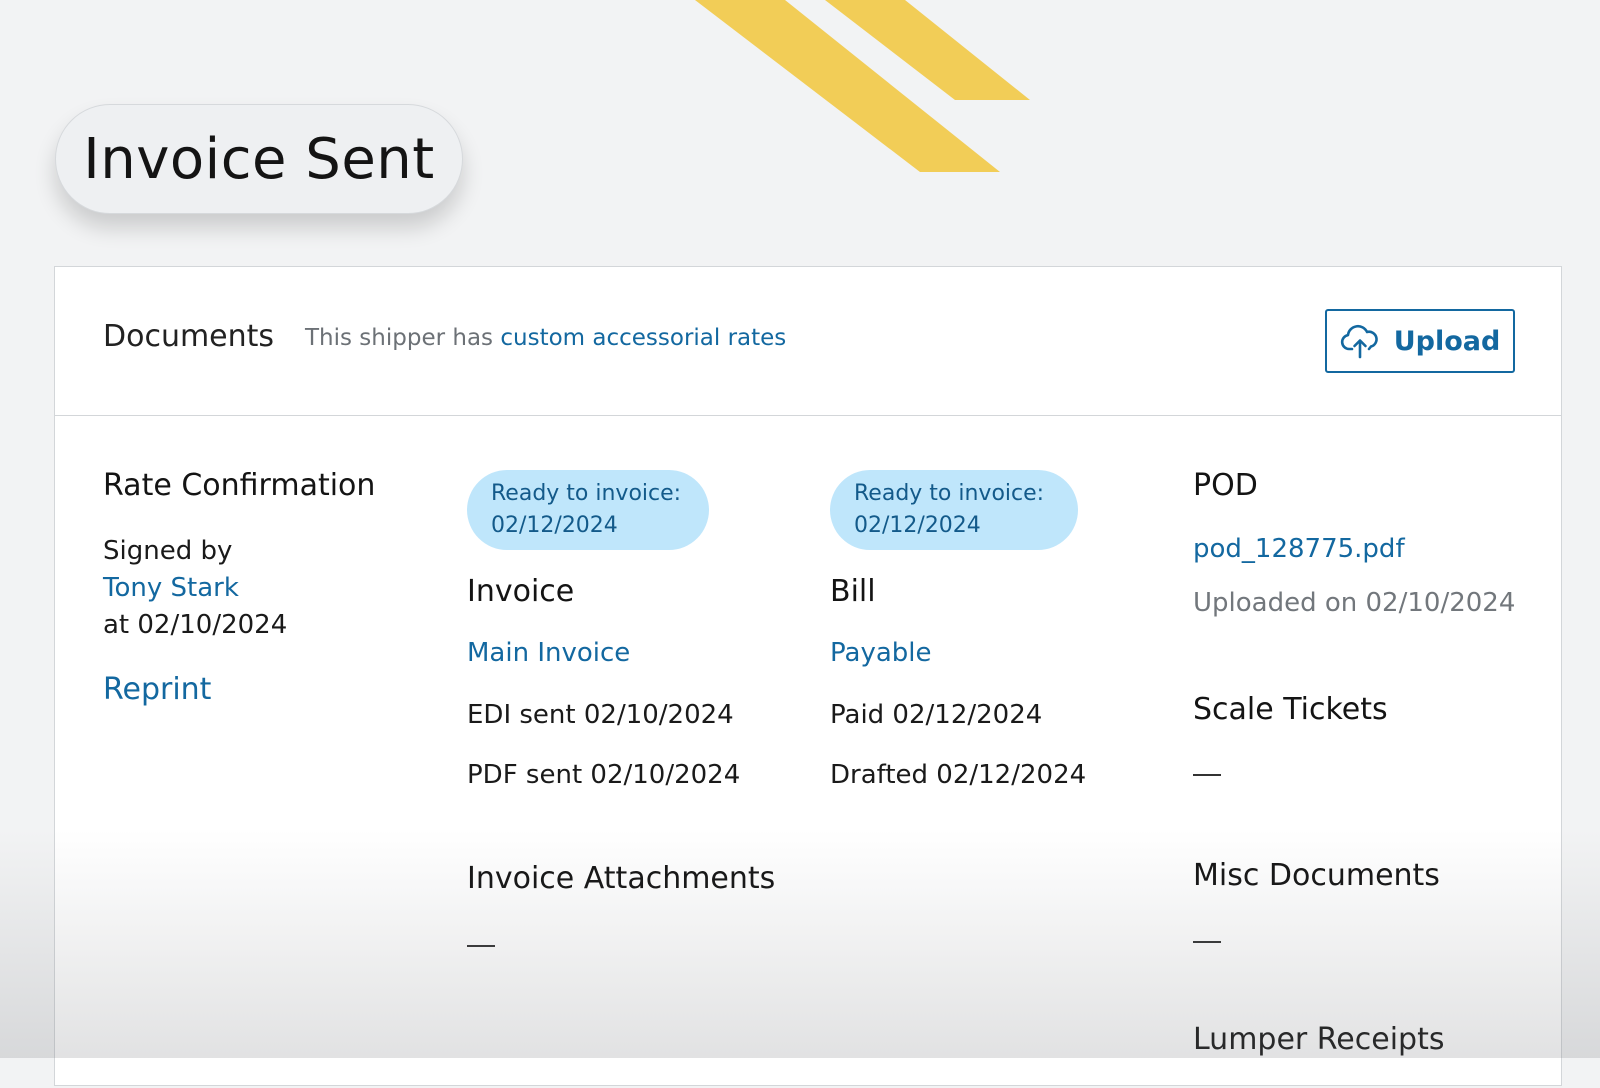 The width and height of the screenshot is (1600, 1088). What do you see at coordinates (1360, 341) in the screenshot?
I see `cloud-upload-icon` at bounding box center [1360, 341].